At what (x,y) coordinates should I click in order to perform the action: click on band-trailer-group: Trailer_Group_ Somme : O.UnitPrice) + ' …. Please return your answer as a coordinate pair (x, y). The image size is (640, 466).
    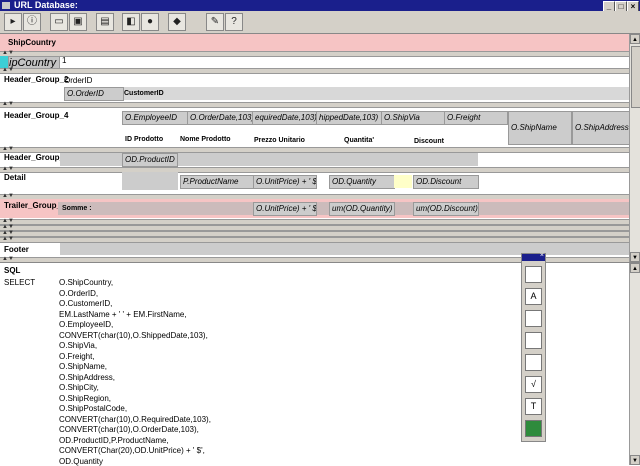
    Looking at the image, I should click on (315, 208).